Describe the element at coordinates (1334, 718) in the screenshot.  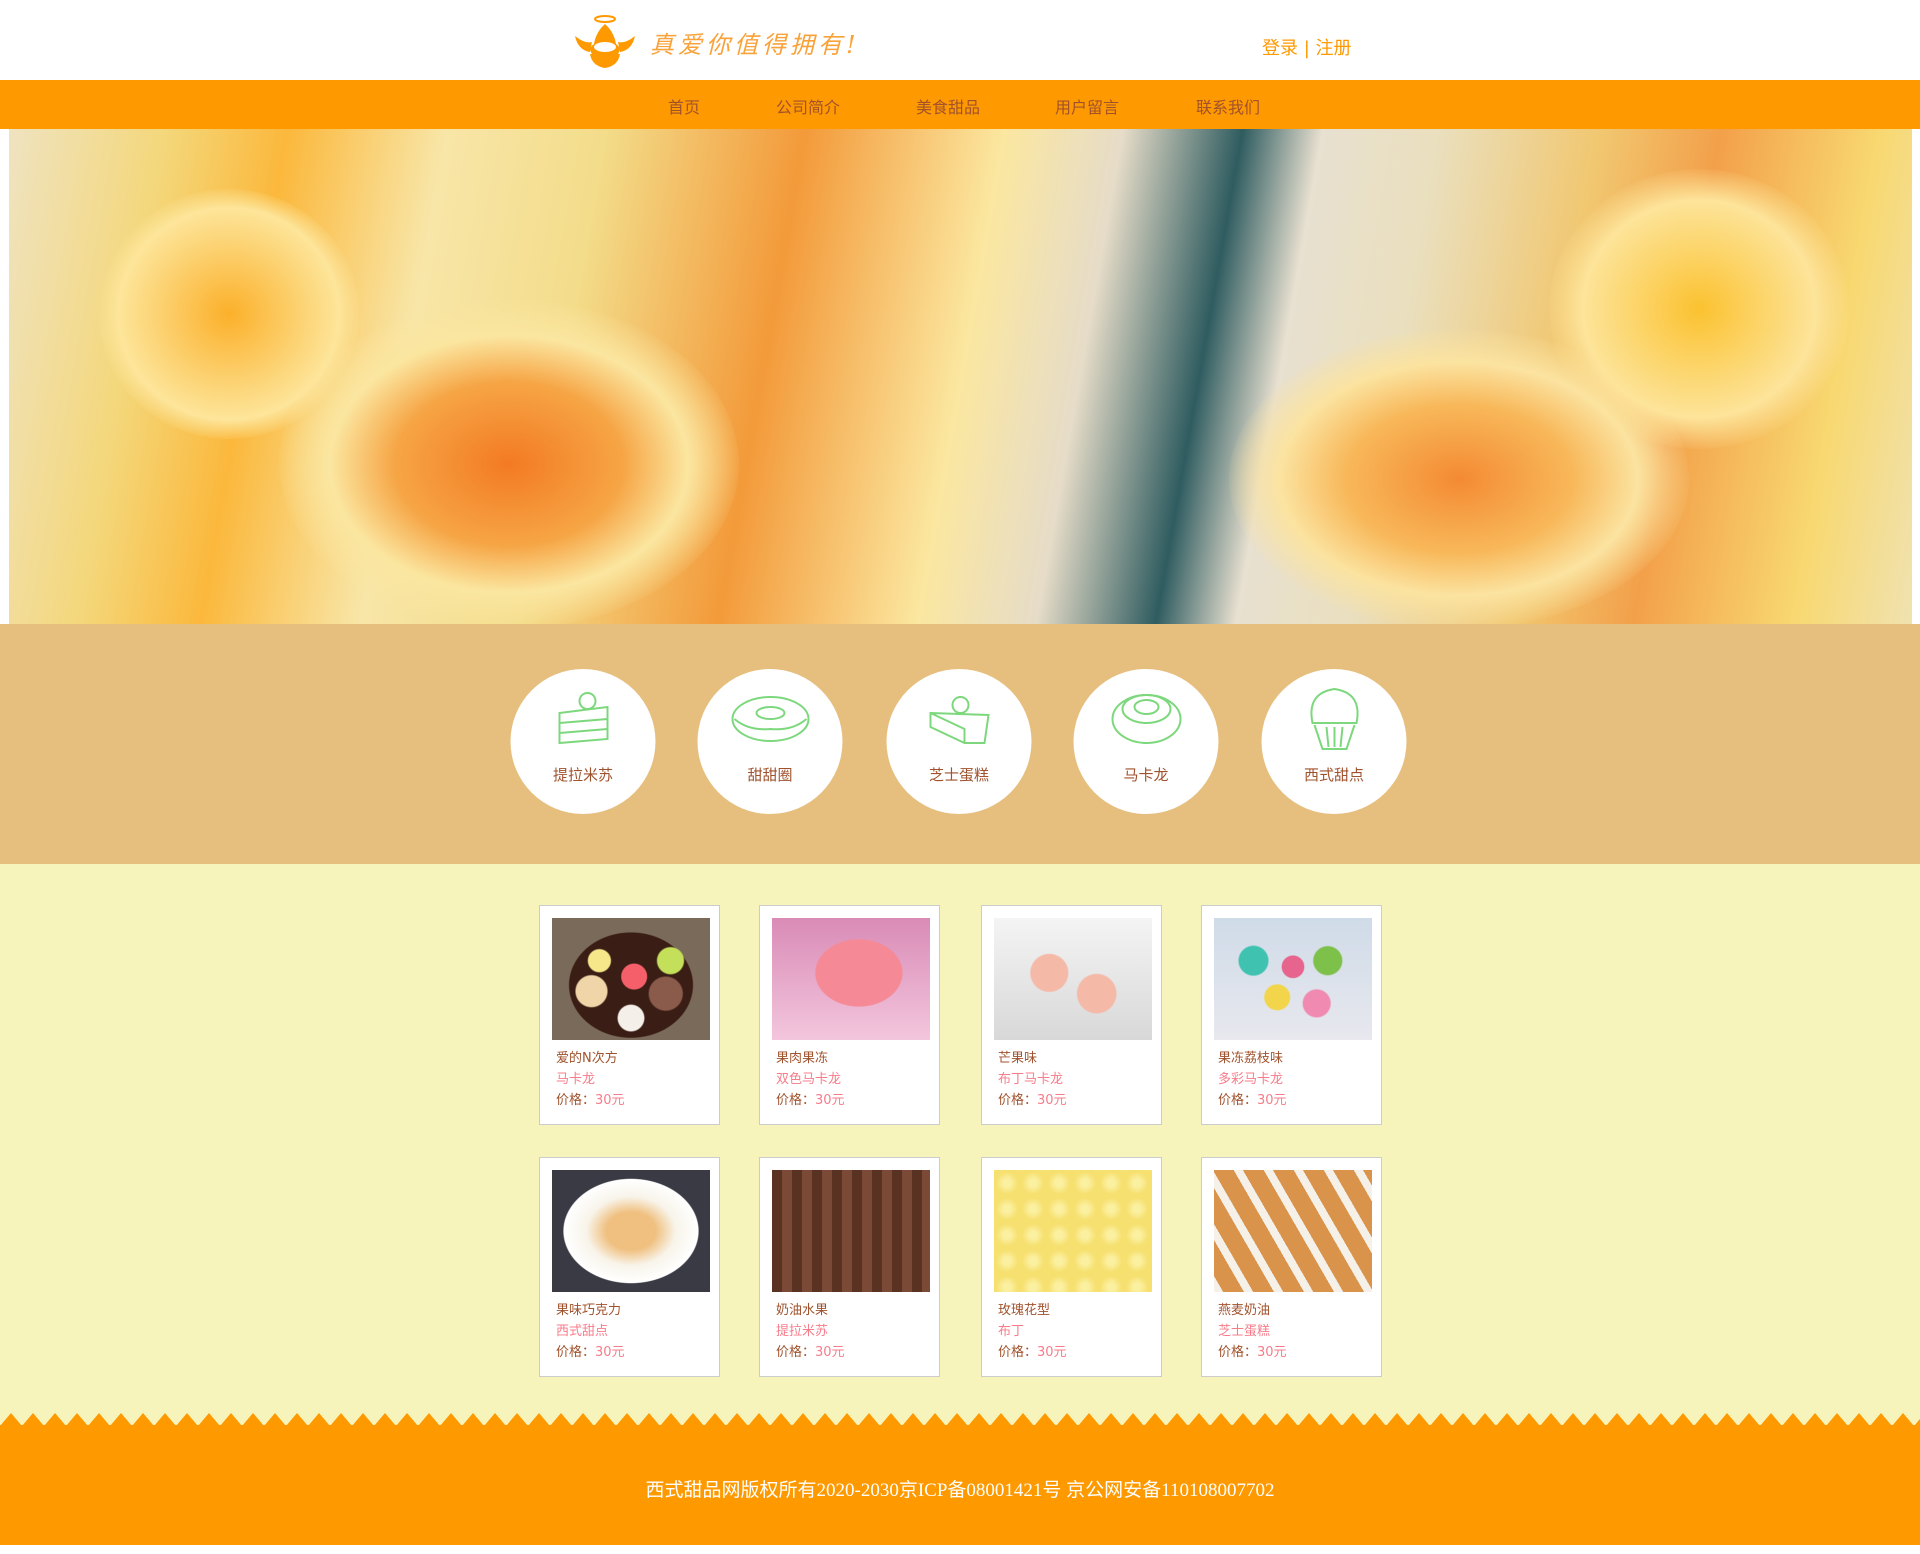
I see `cupcake-icon` at that location.